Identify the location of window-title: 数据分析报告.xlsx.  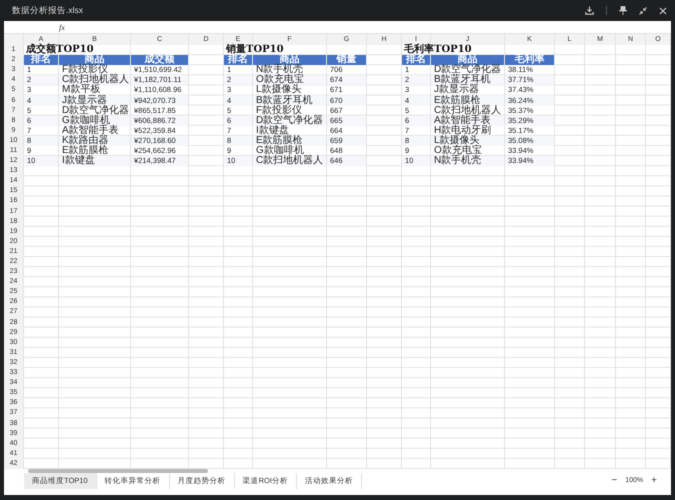
(48, 10).